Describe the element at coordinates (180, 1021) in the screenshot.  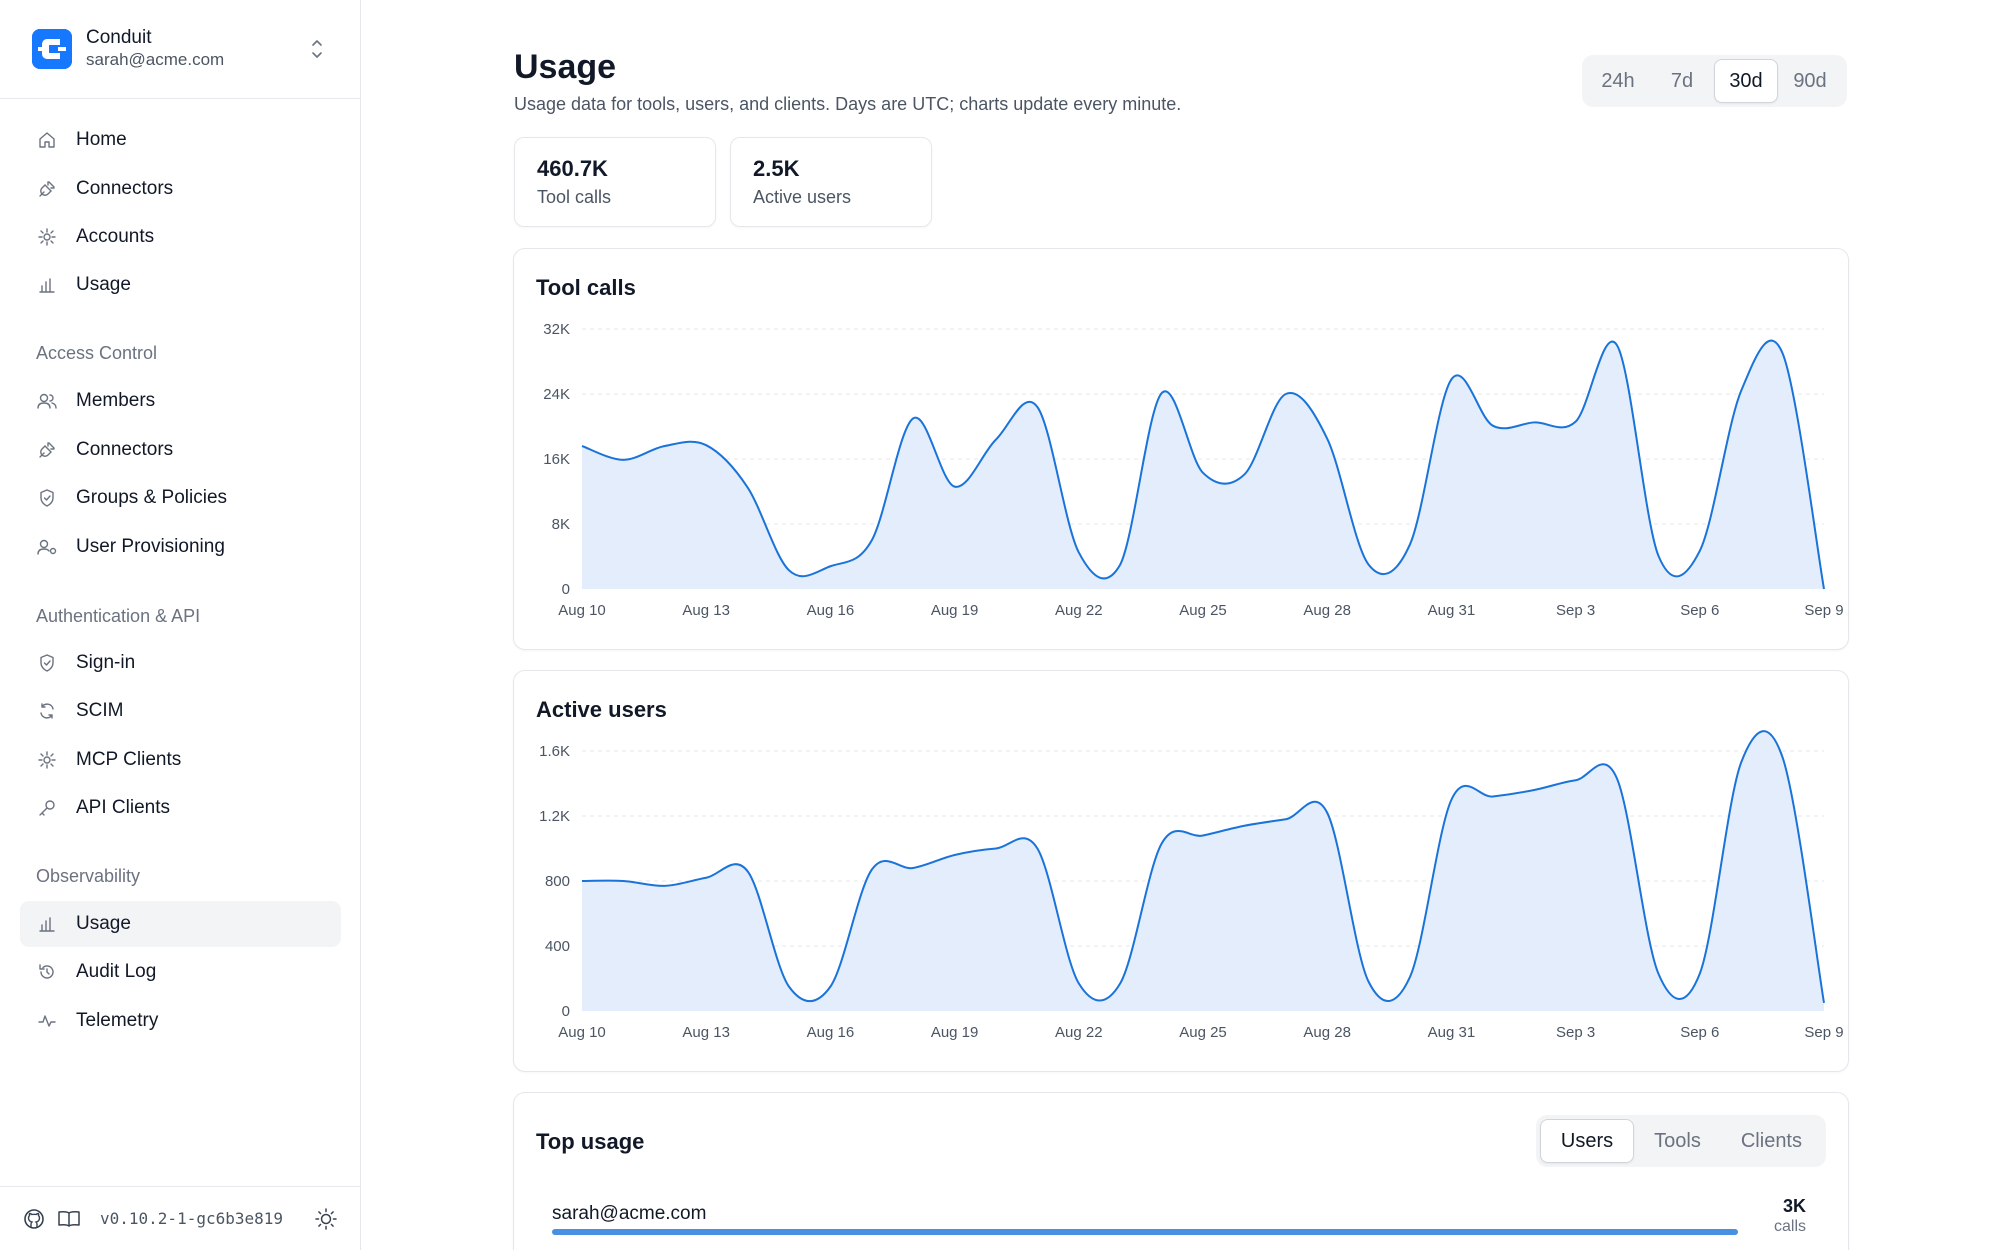
I see `nav-item-telemetry: Telemetry` at that location.